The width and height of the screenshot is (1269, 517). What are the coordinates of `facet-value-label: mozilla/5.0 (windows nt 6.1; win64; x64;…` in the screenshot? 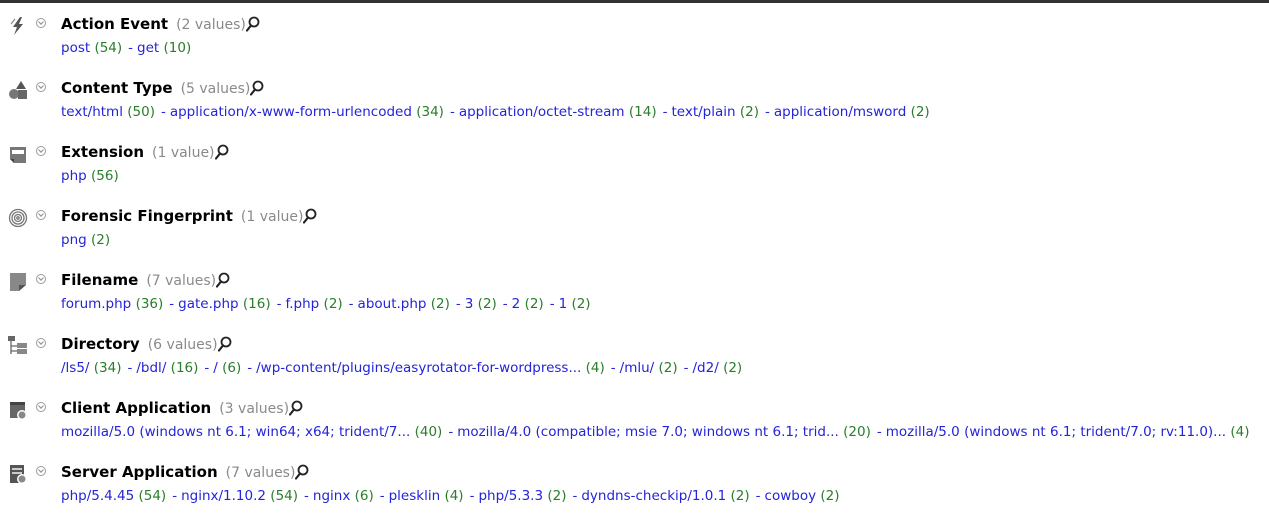 It's located at (235, 432).